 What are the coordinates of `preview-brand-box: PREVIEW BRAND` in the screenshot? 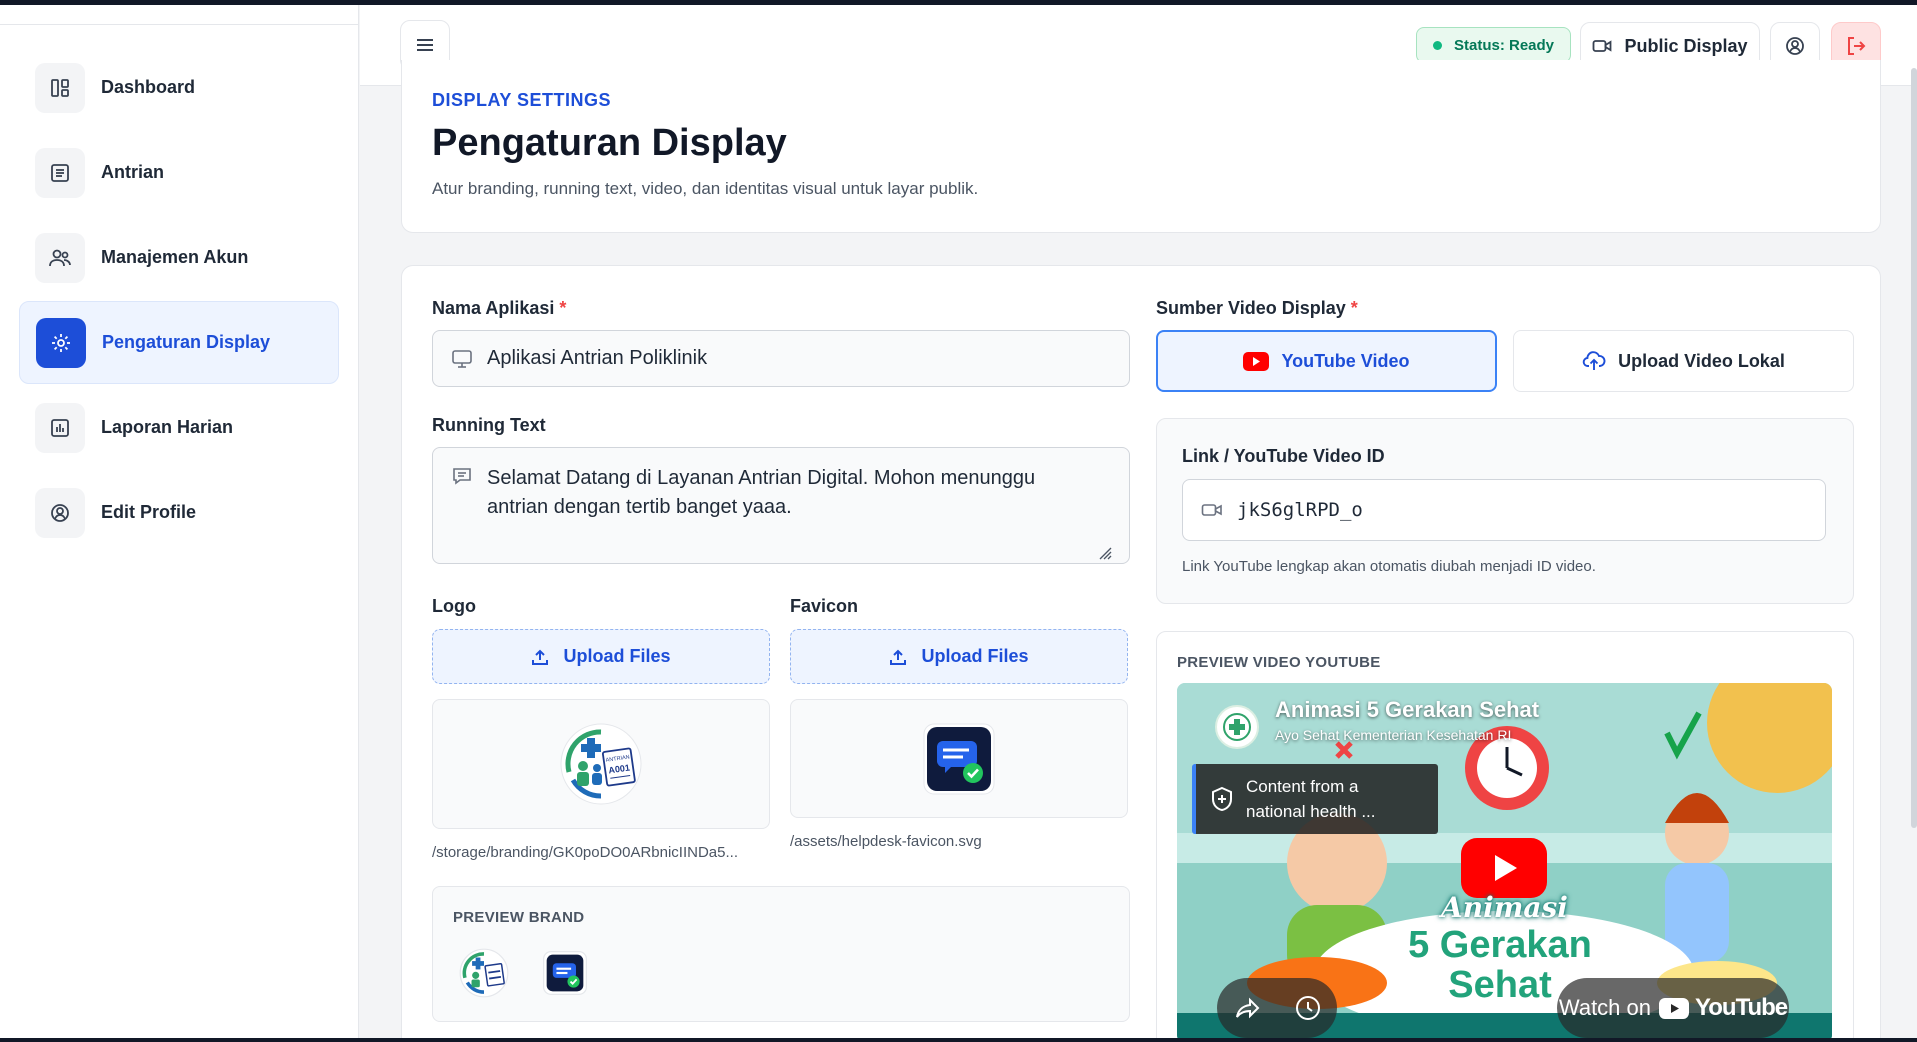 It's located at (781, 954).